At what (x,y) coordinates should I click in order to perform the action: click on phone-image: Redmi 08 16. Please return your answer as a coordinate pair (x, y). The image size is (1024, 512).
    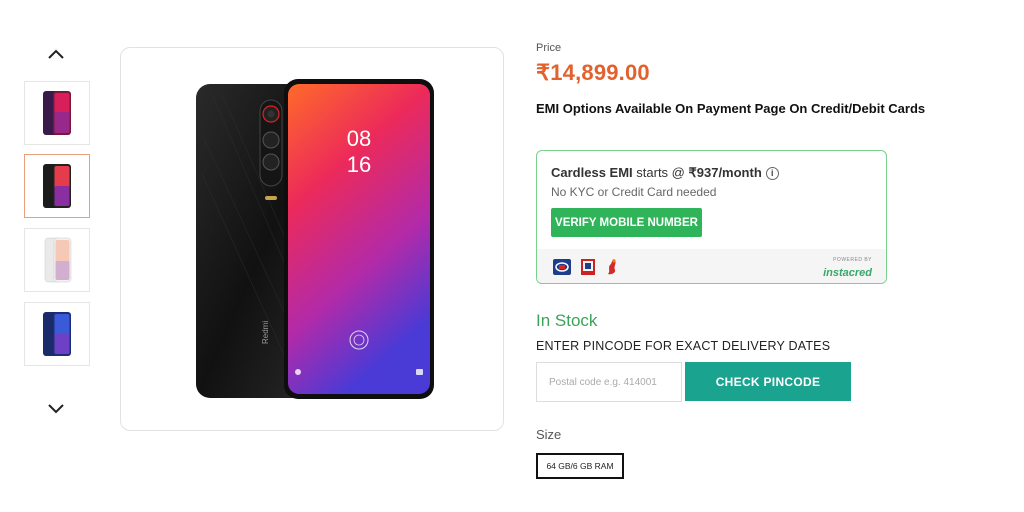
    Looking at the image, I should click on (315, 239).